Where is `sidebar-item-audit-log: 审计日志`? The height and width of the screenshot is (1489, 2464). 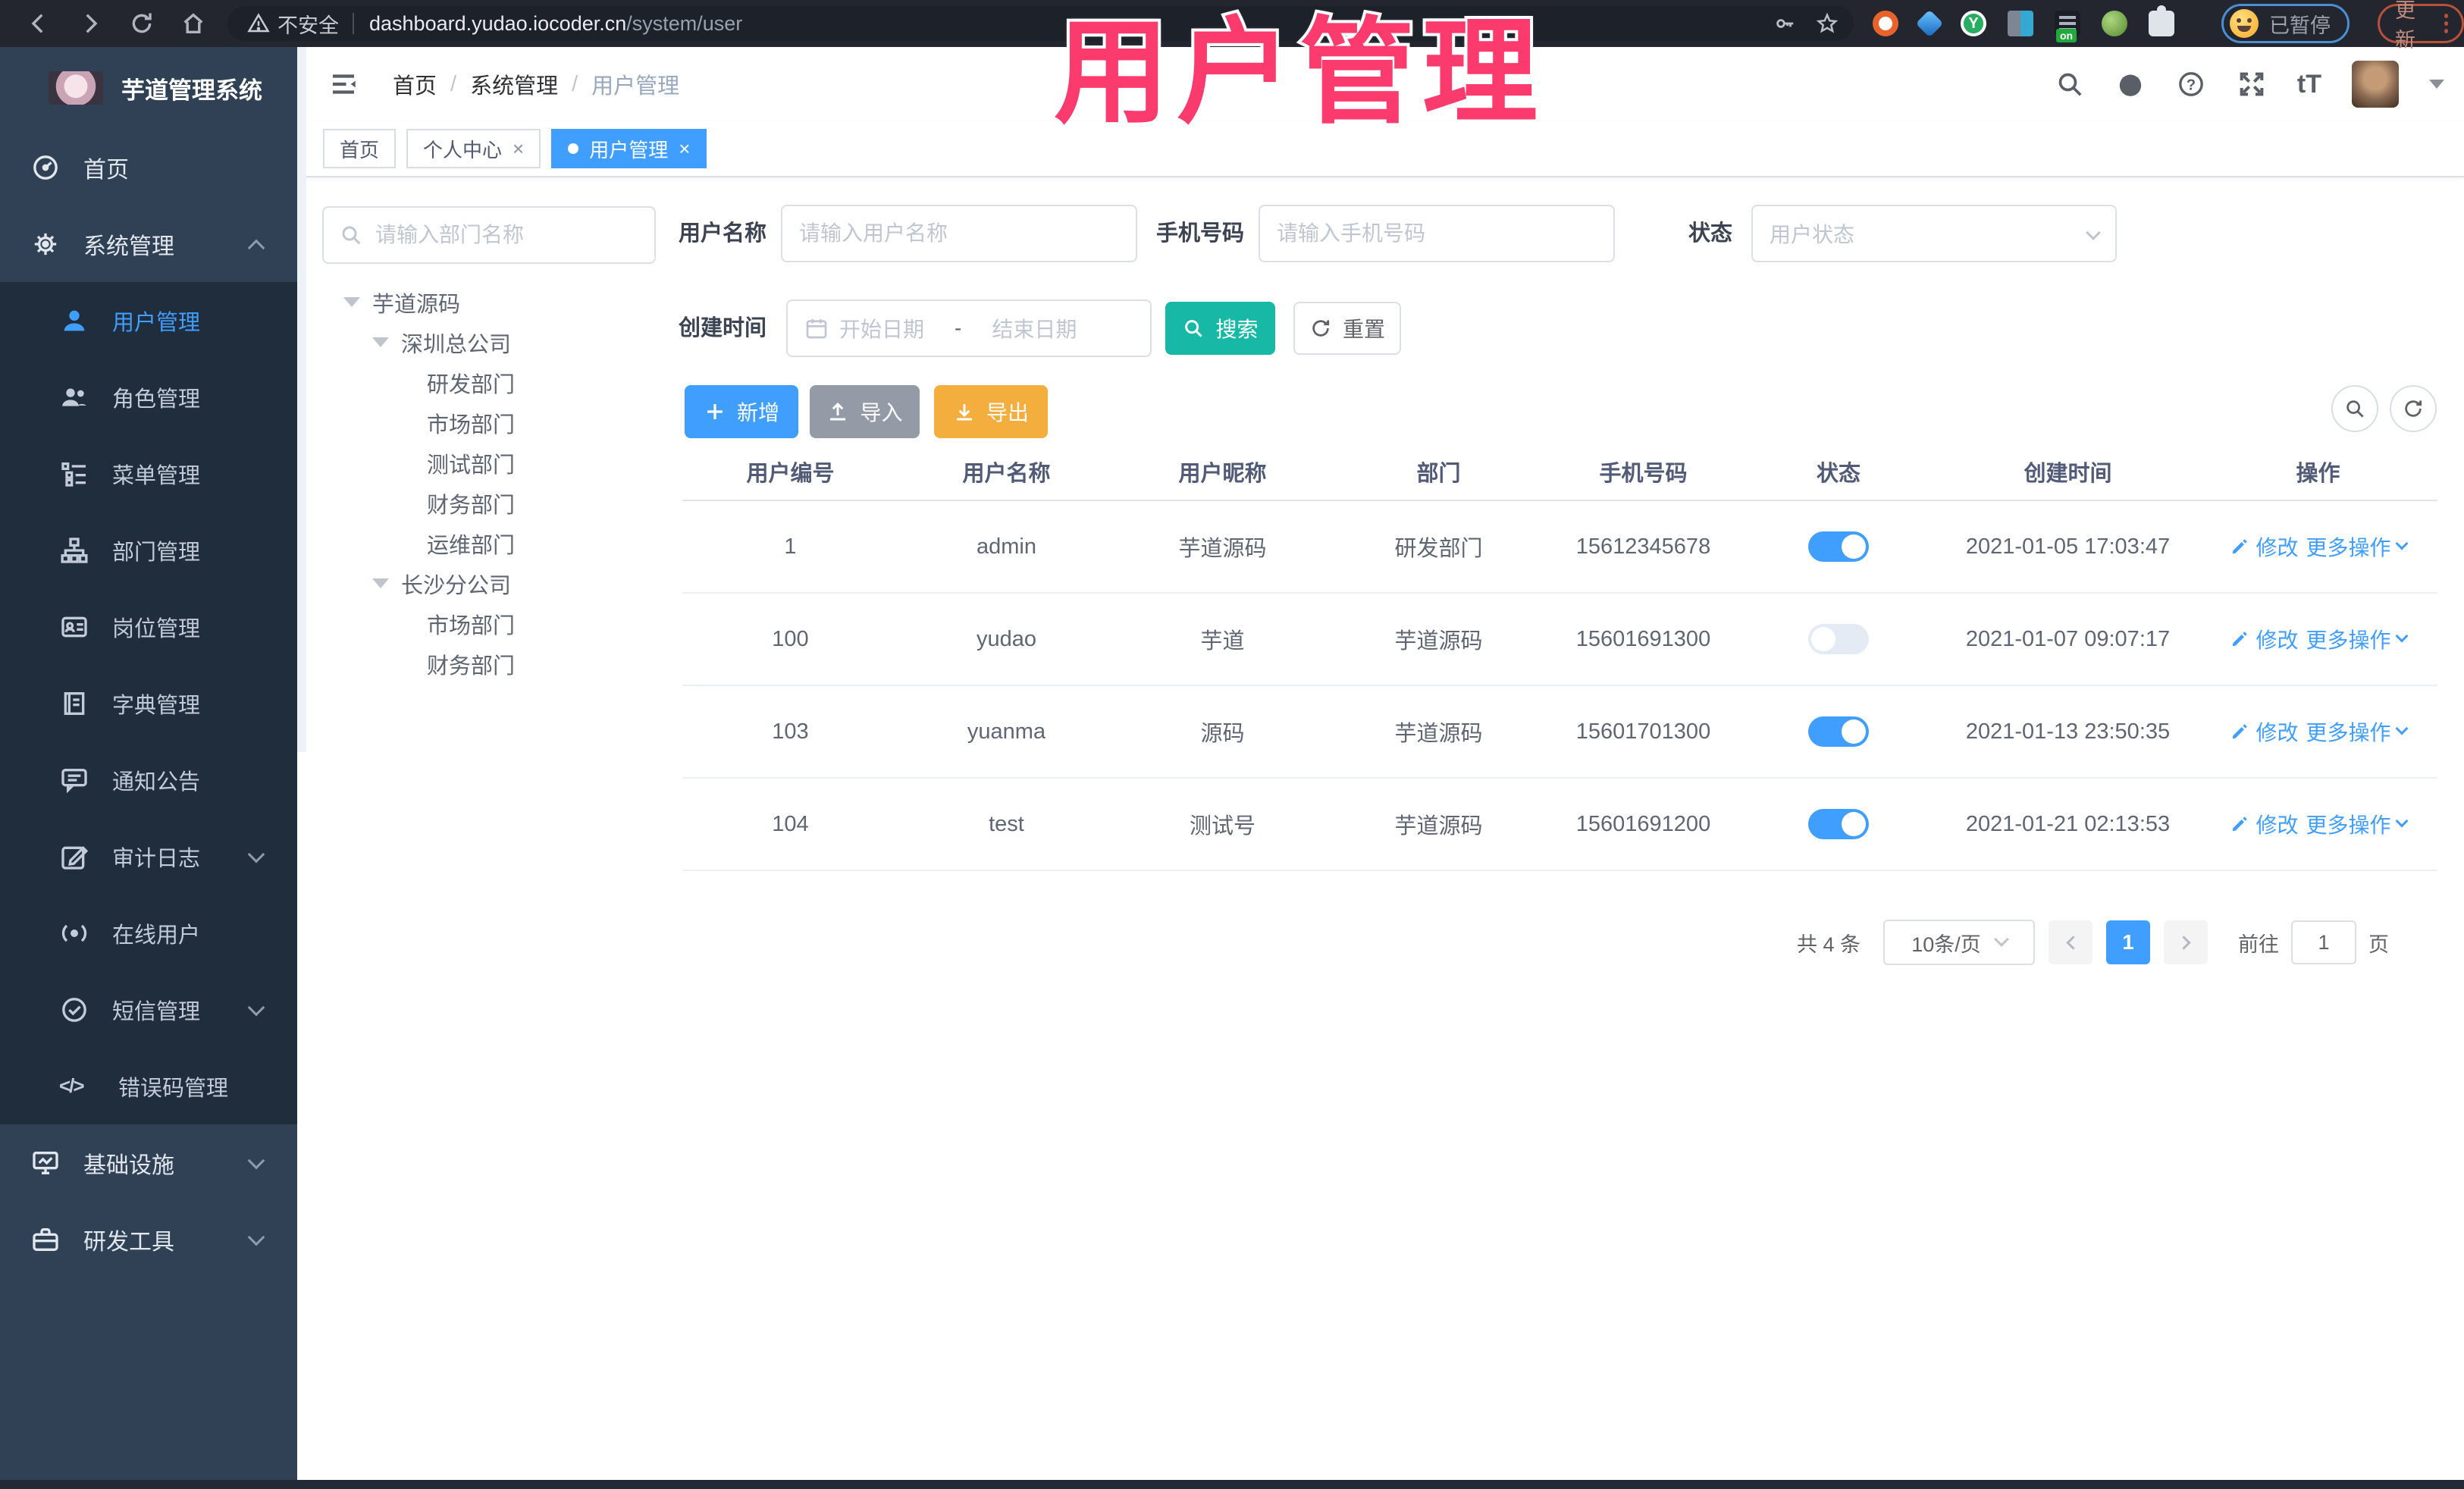
sidebar-item-audit-log: 审计日志 is located at coordinates (148, 856).